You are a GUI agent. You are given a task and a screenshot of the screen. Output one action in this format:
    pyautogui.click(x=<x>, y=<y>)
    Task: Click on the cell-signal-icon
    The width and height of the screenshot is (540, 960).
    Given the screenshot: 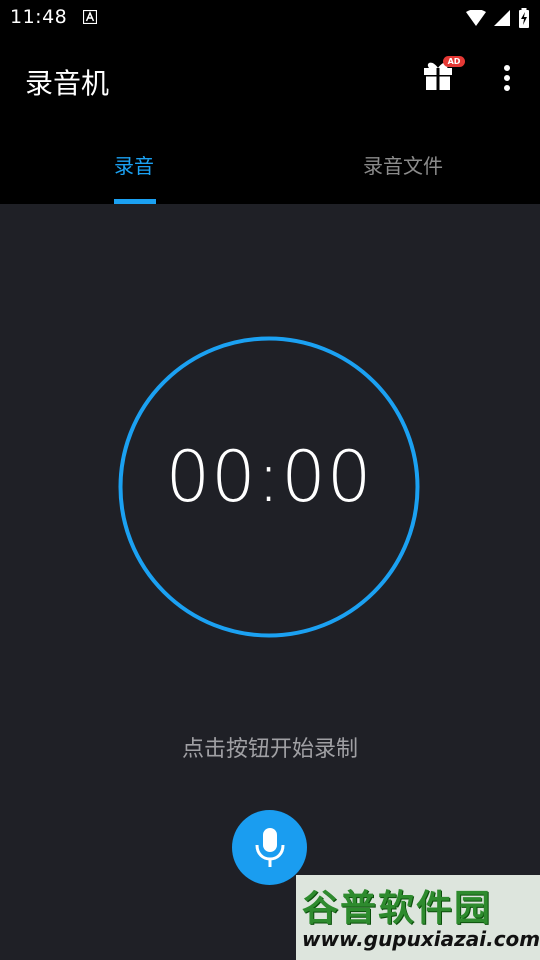 What is the action you would take?
    pyautogui.click(x=502, y=18)
    